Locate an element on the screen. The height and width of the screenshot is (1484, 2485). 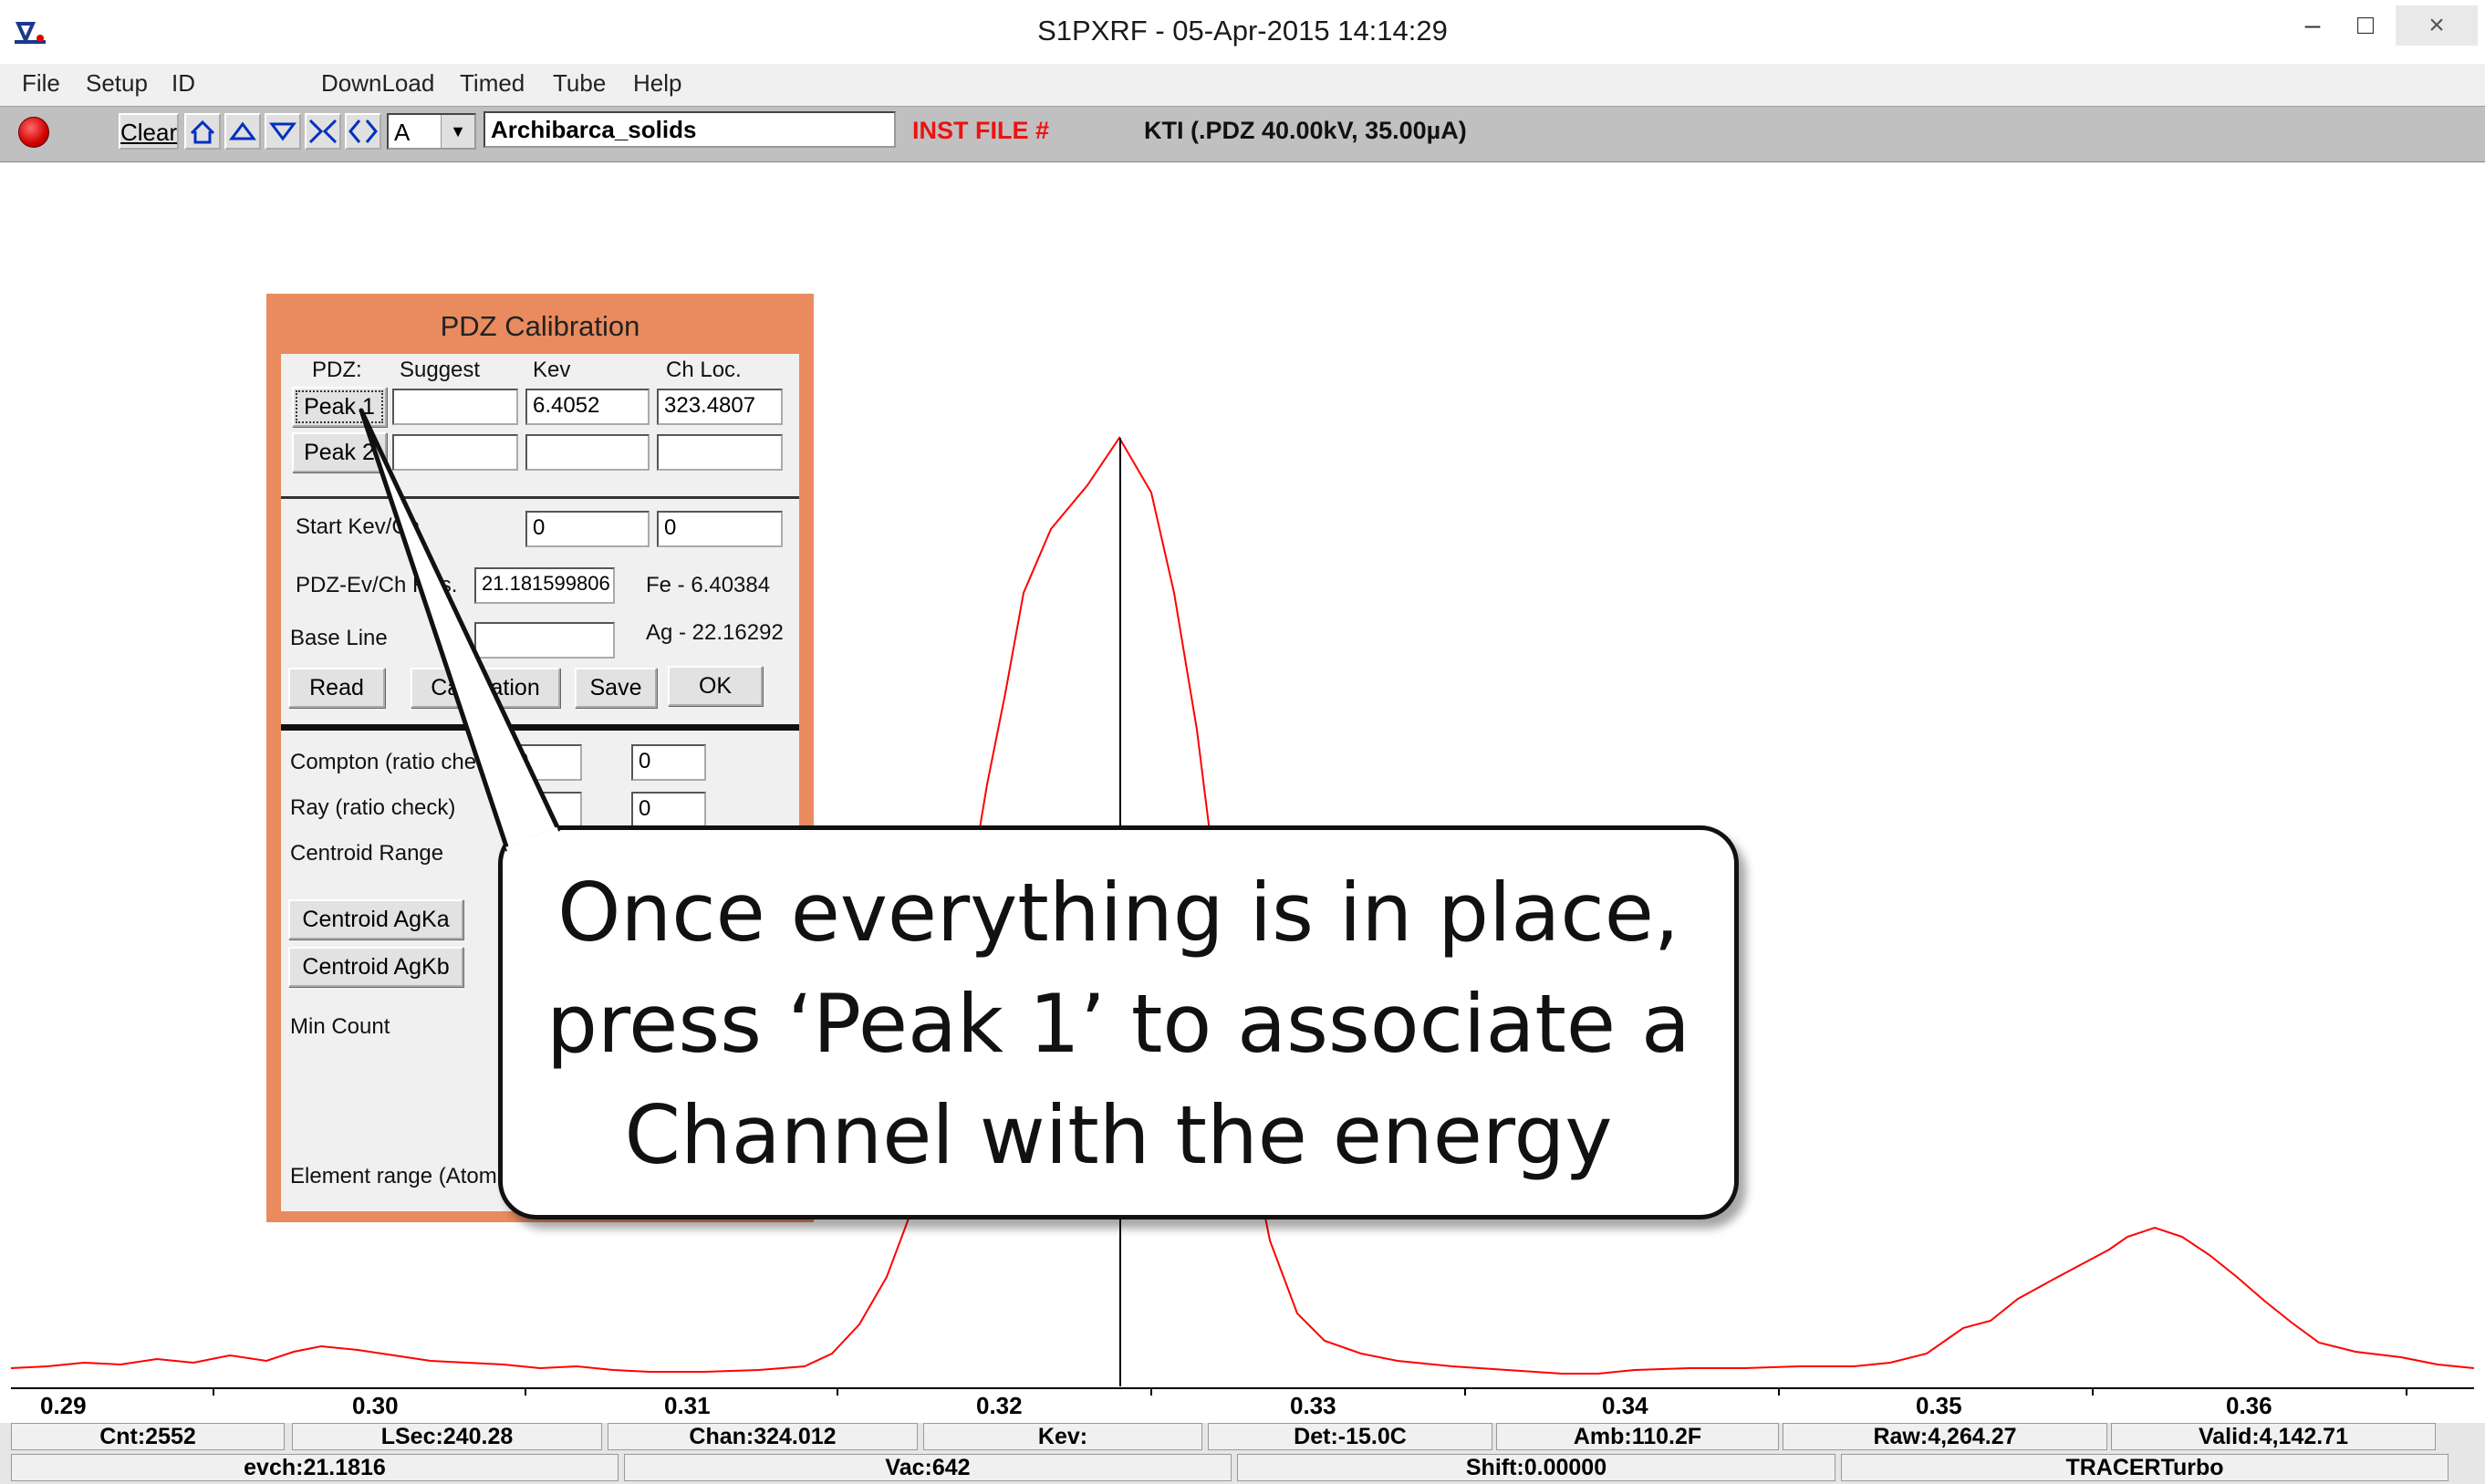
status-device: TRACERTurbo is located at coordinates (2145, 1468).